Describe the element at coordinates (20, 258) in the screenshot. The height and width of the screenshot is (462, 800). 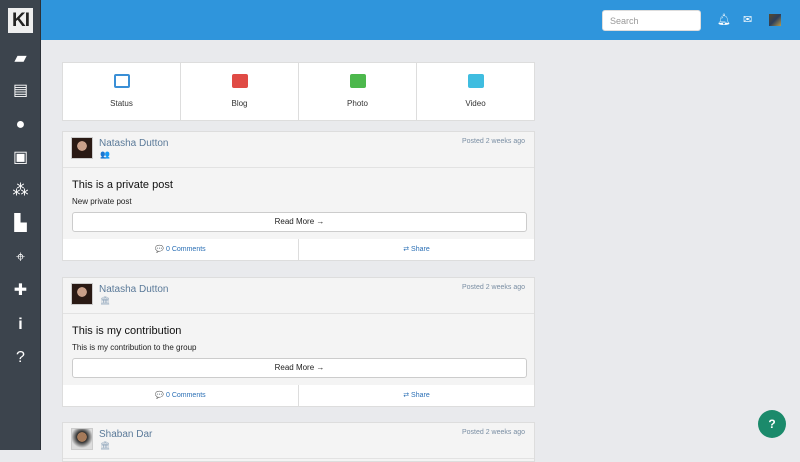
I see `crosshairs-icon: ⌖` at that location.